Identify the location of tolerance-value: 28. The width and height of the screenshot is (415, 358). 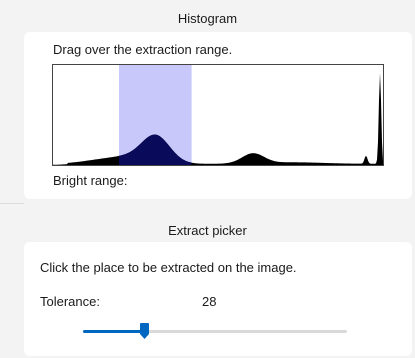
(209, 301).